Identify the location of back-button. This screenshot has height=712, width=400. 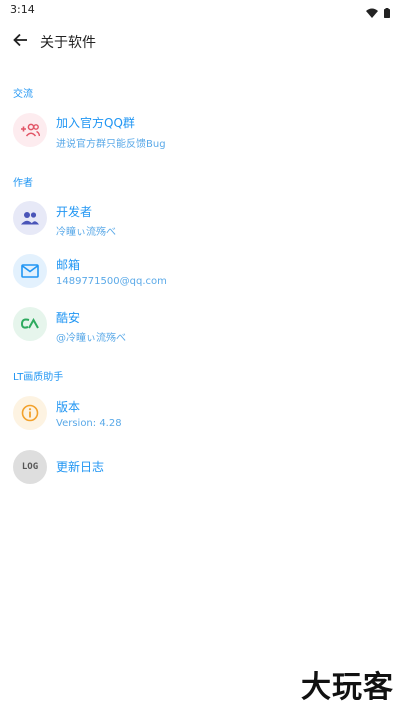
(20, 42).